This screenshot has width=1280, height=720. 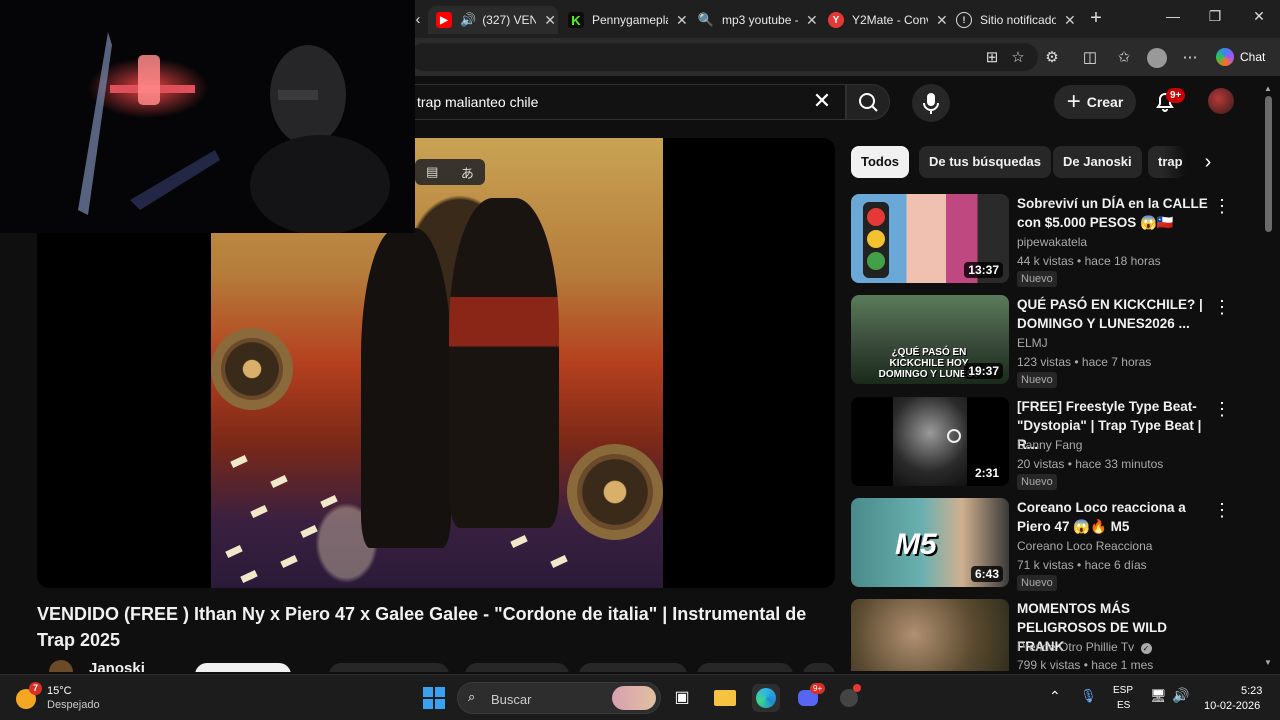 What do you see at coordinates (1052, 58) in the screenshot?
I see `extensions-icon: ⚙` at bounding box center [1052, 58].